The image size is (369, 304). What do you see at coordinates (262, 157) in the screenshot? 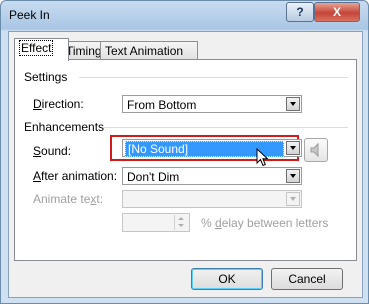
I see `mouse-pointer-icon` at bounding box center [262, 157].